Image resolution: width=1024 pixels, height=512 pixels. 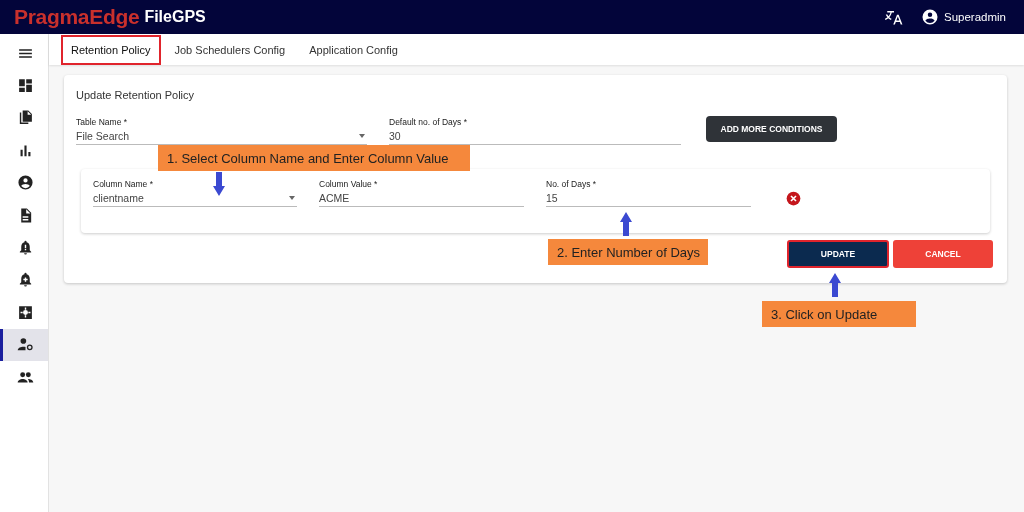 What do you see at coordinates (25, 312) in the screenshot?
I see `settings-icon` at bounding box center [25, 312].